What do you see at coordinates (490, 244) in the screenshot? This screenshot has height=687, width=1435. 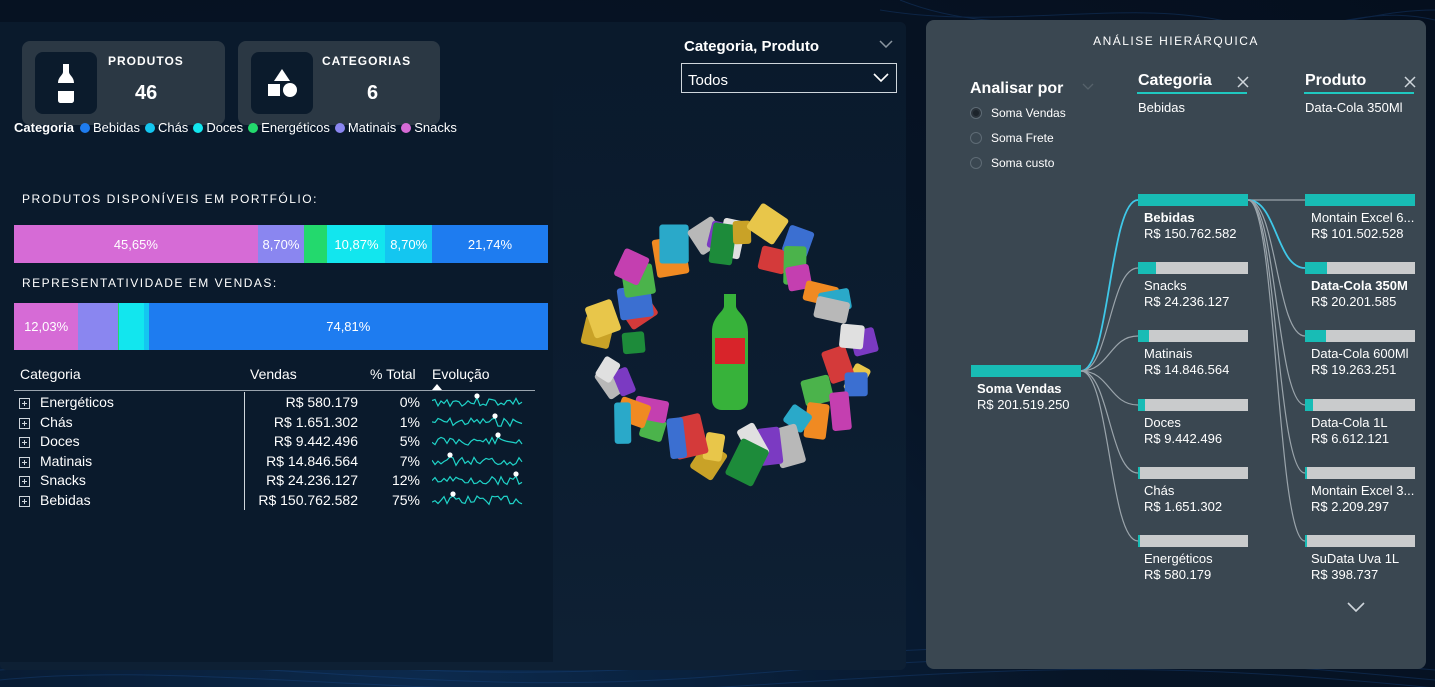 I see `bar-segment-bebidas: 21,74%` at bounding box center [490, 244].